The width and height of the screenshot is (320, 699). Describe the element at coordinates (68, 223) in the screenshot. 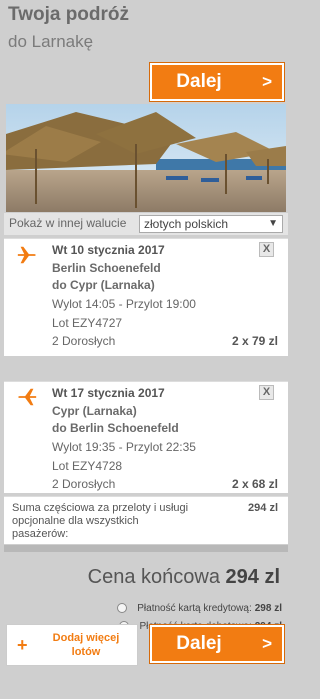

I see `currency-label: Pokaż w innej walucie` at that location.